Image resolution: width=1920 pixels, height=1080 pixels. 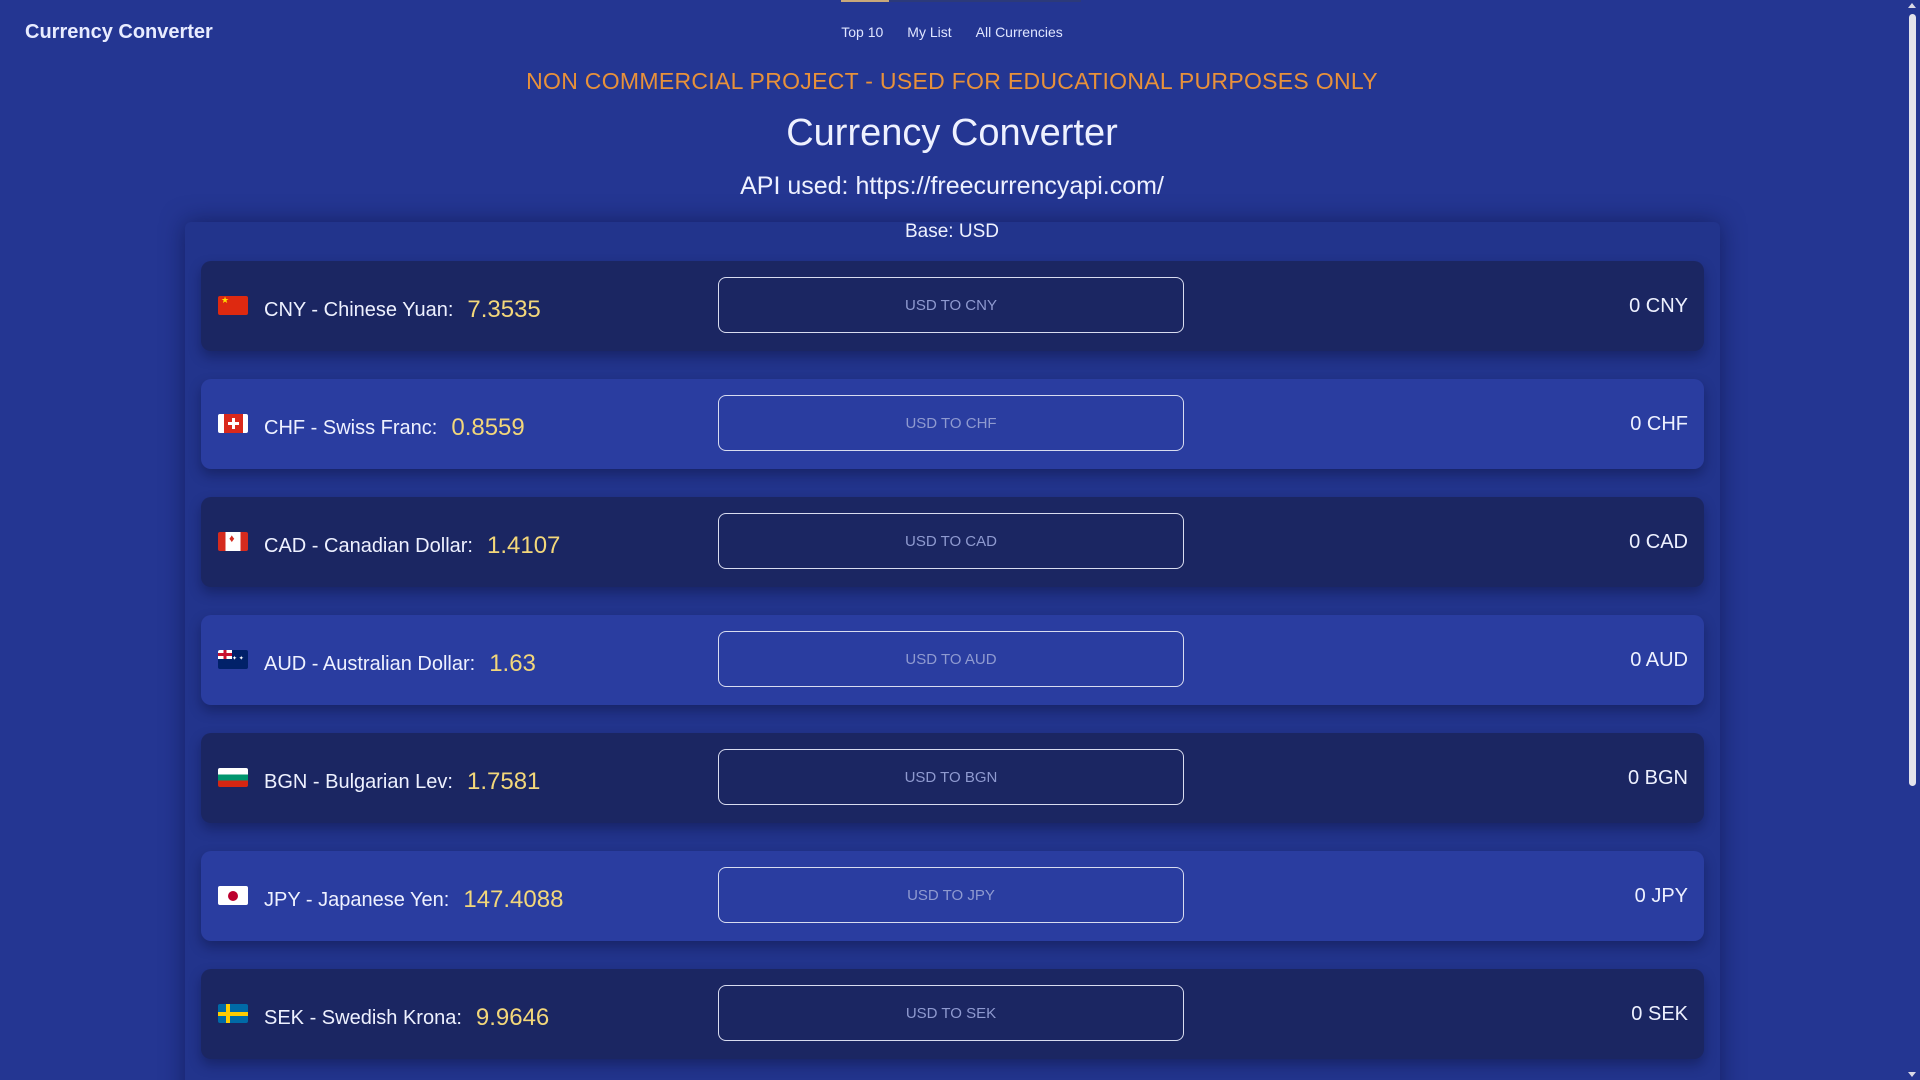 I want to click on converted-amount: 0 AUD, so click(x=1659, y=660).